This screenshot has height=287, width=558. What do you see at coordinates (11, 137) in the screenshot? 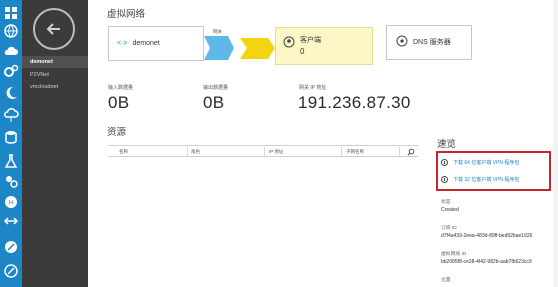
I see `database-icon` at bounding box center [11, 137].